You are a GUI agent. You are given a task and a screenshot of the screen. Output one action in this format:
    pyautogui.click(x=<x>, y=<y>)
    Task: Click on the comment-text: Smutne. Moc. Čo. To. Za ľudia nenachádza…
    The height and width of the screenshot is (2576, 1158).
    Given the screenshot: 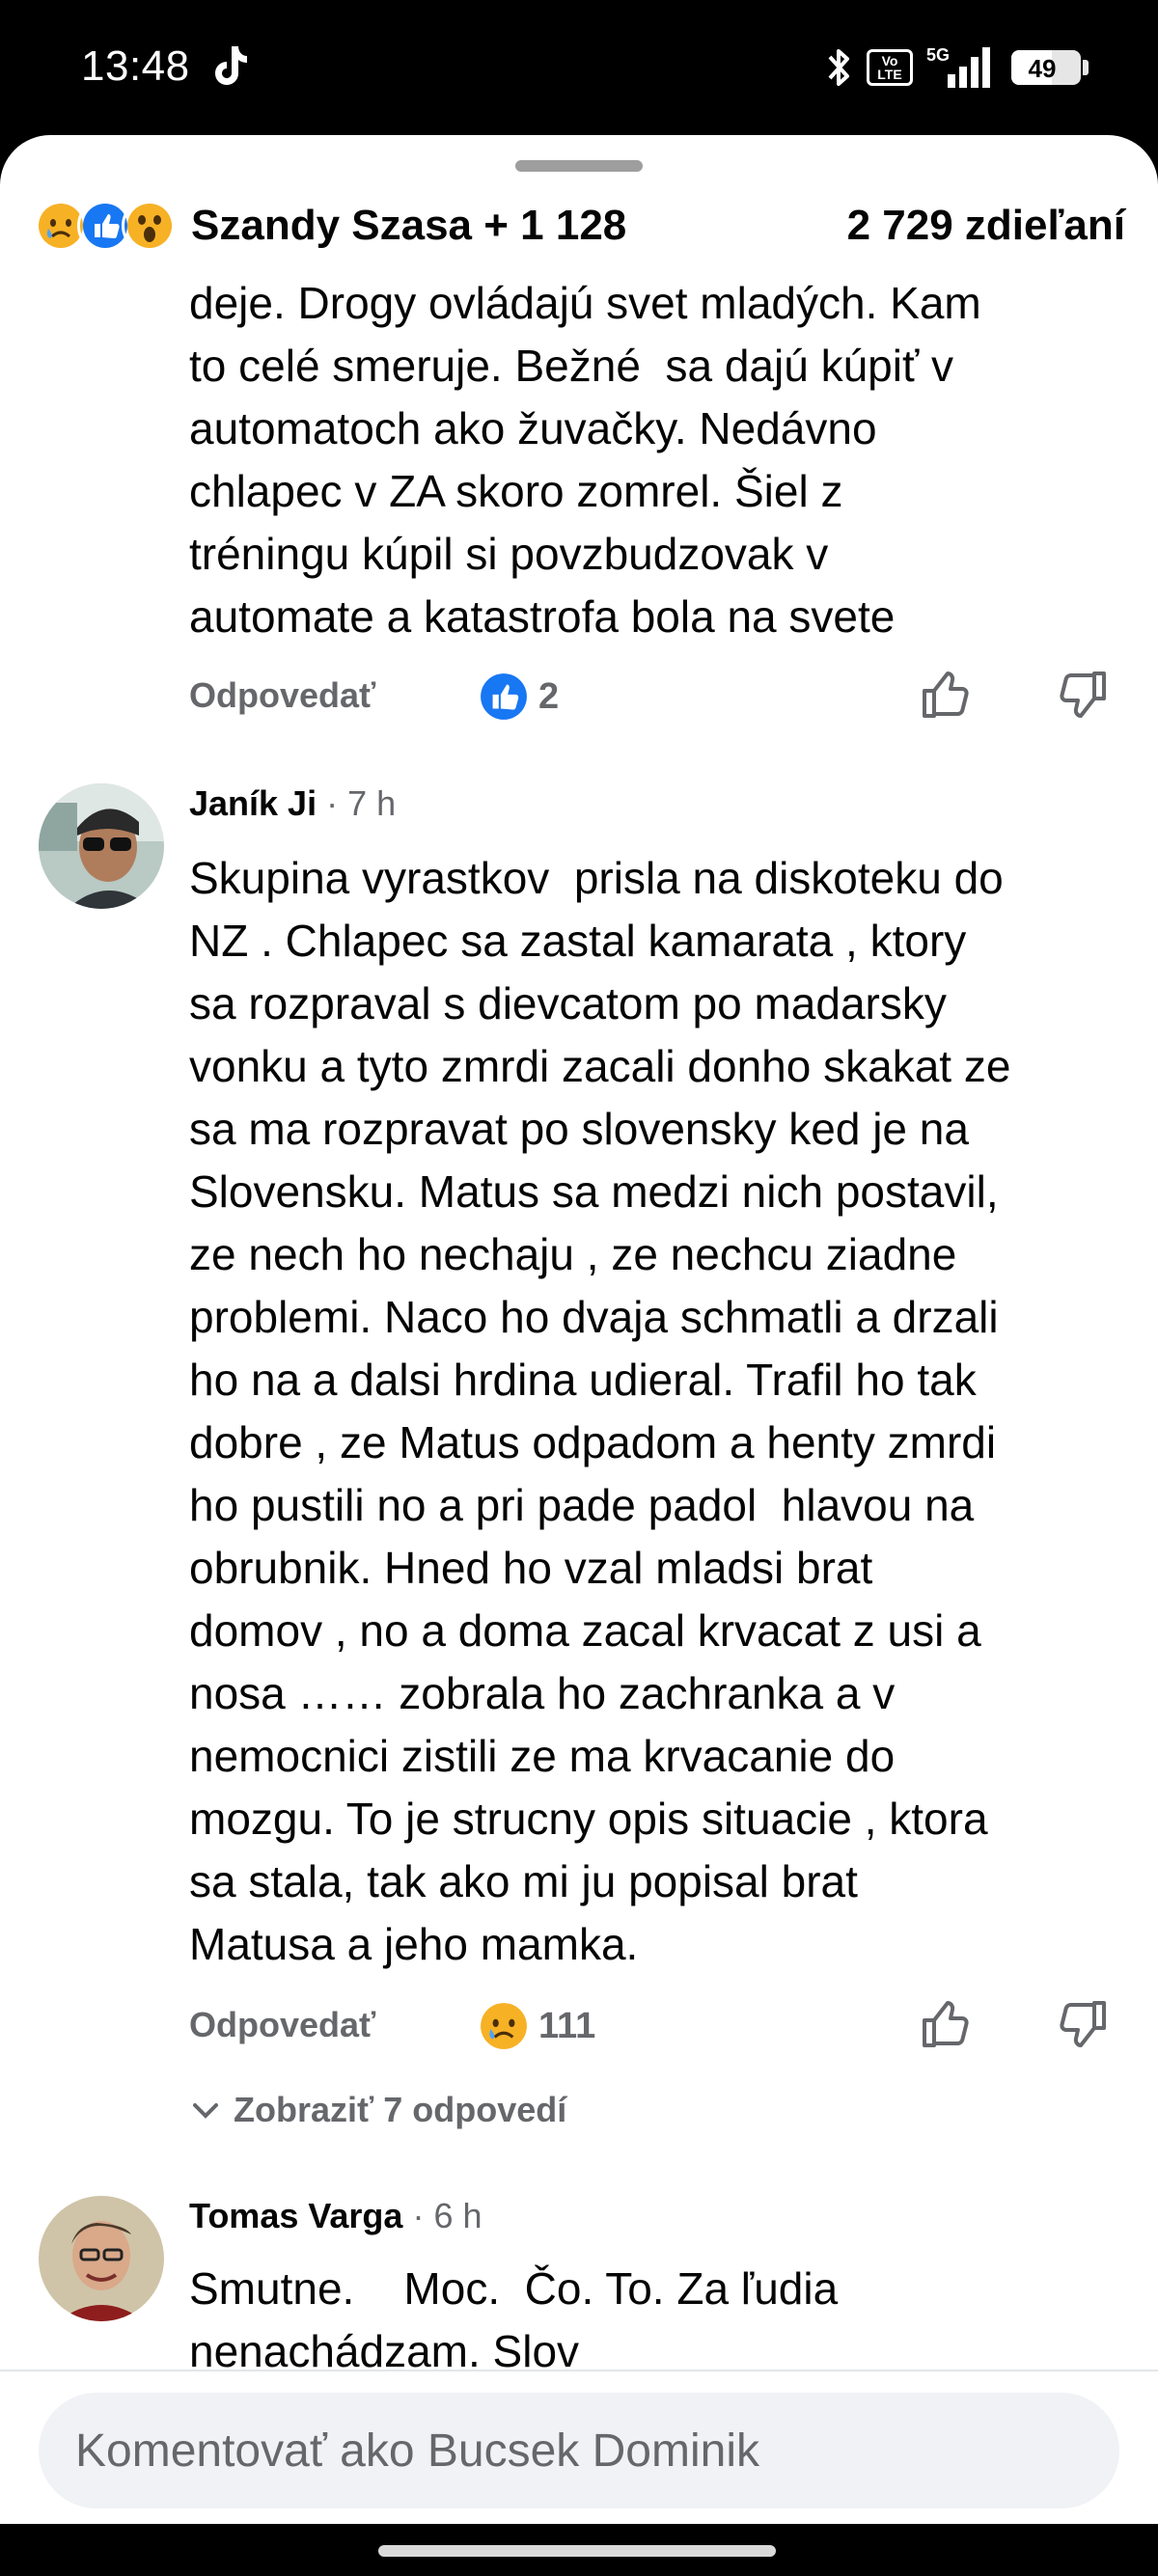 What is the action you would take?
    pyautogui.click(x=514, y=2319)
    